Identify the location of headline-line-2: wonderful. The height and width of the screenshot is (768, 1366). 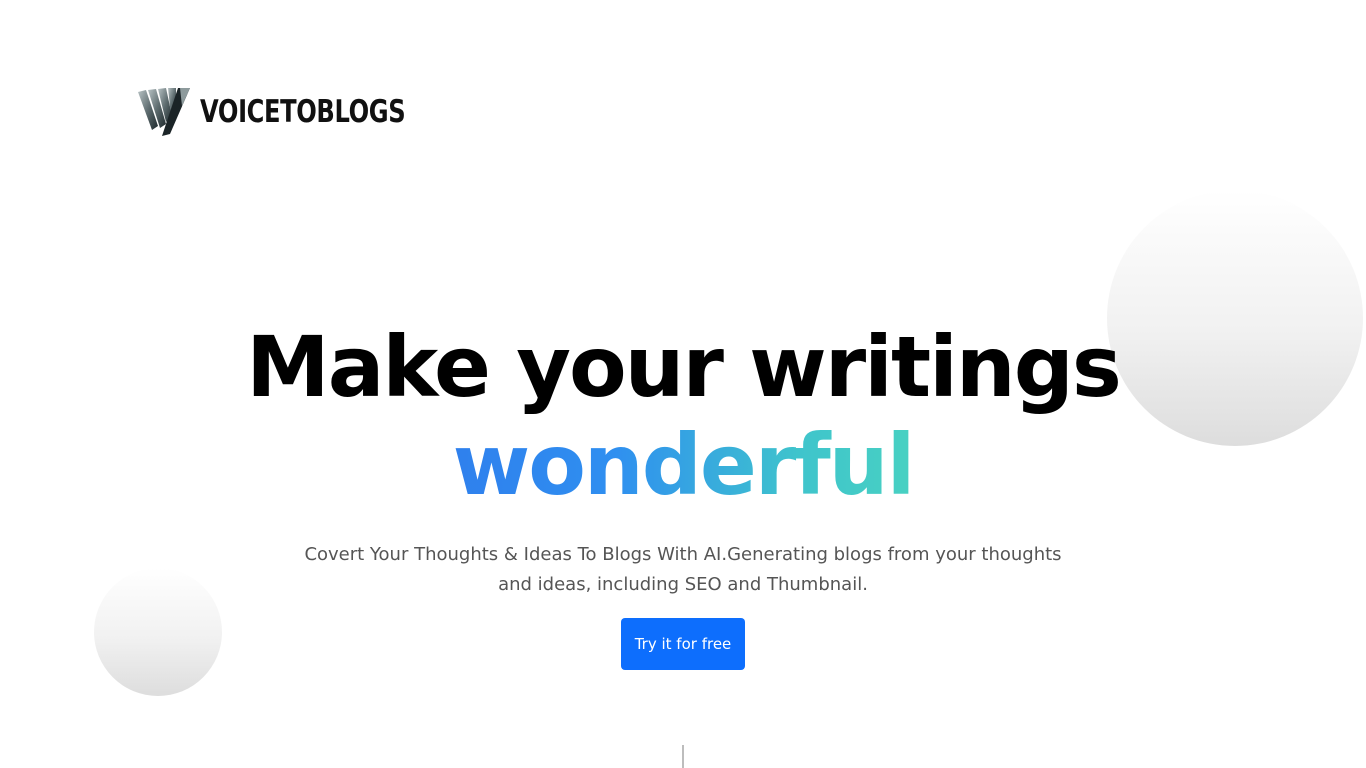
(683, 465).